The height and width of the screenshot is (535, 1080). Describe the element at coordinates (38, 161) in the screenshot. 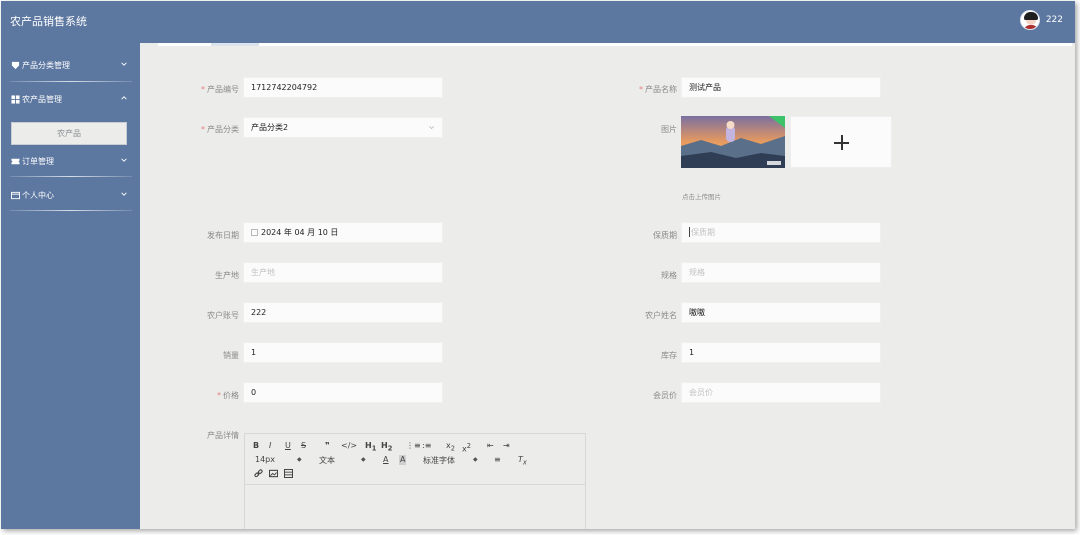

I see `sidebar-item-label: 订单管理` at that location.